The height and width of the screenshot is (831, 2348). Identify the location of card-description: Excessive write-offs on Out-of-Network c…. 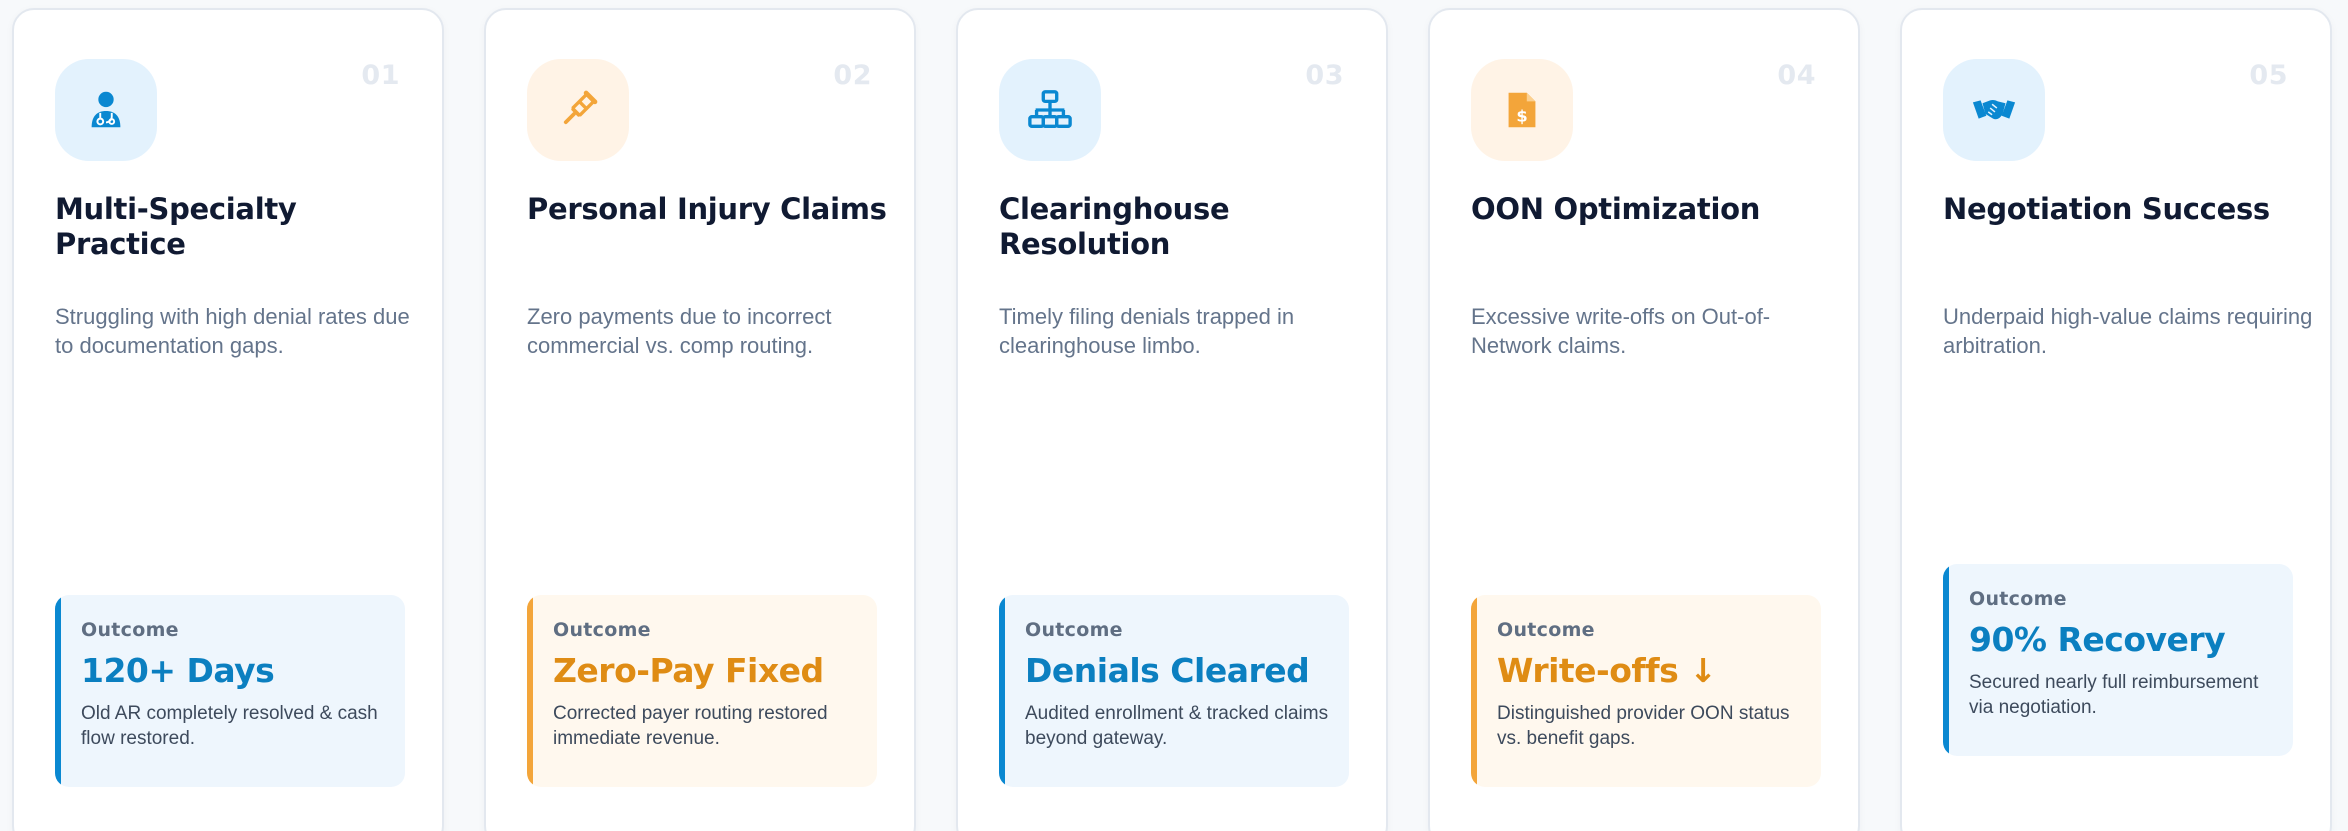
(1621, 331).